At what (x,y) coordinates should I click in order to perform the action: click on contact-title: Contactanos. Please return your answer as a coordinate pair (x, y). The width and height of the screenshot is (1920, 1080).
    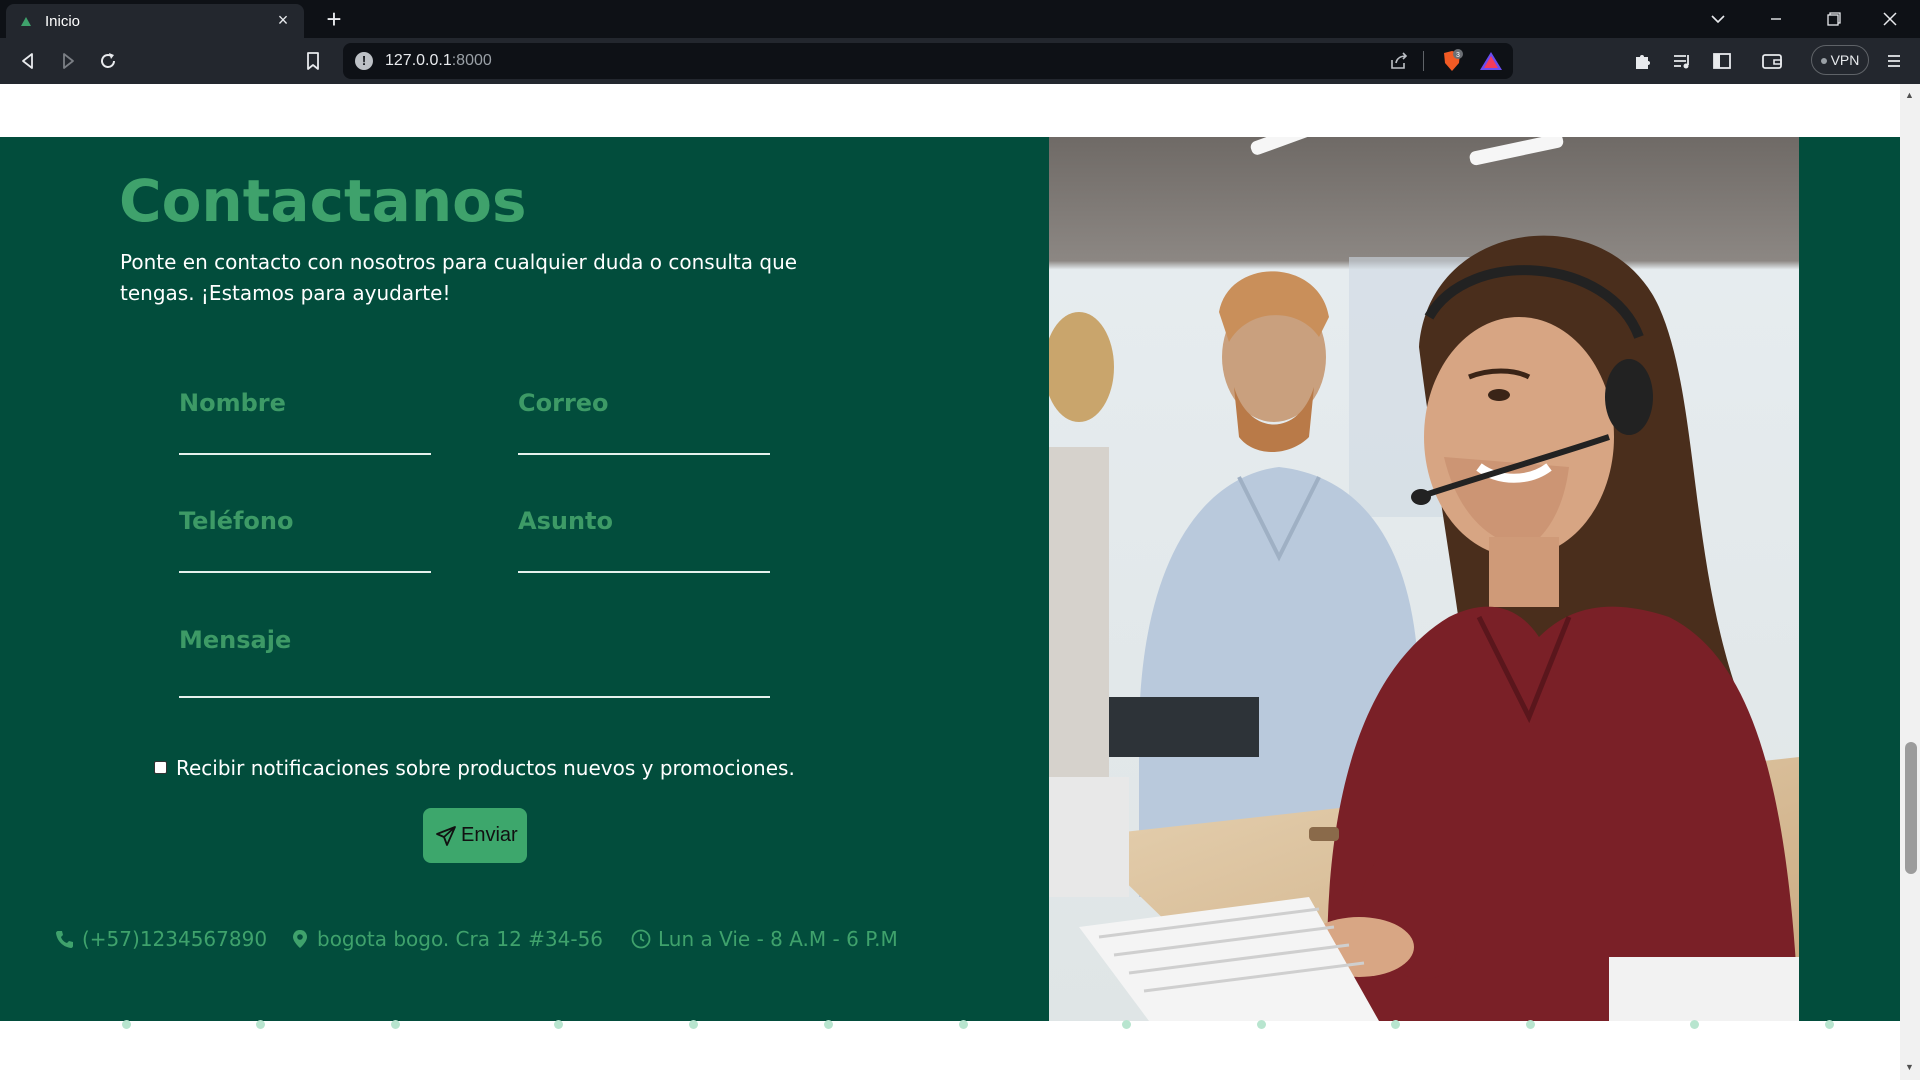
    Looking at the image, I should click on (323, 201).